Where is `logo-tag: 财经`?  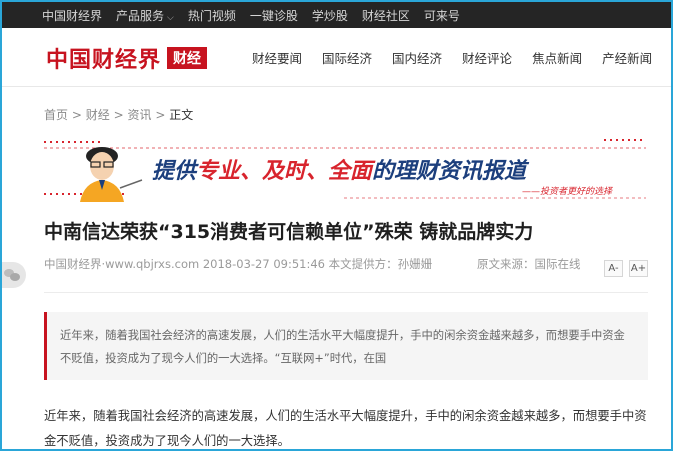 logo-tag: 财经 is located at coordinates (187, 58).